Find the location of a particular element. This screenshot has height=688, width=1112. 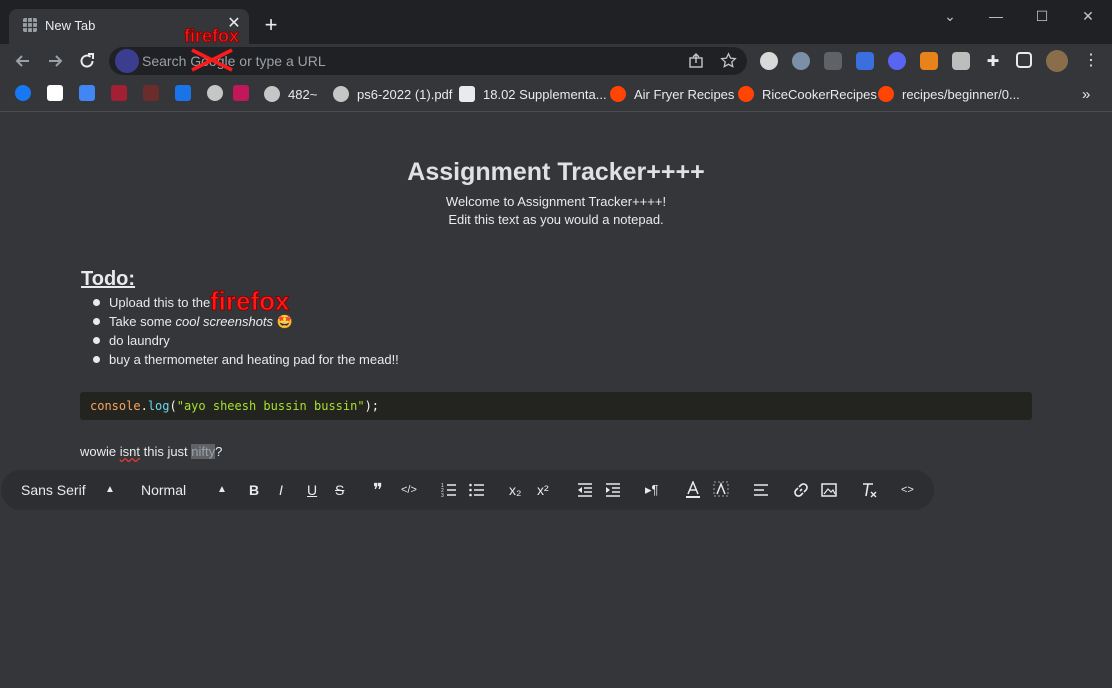

clear-format-icon is located at coordinates (869, 490).